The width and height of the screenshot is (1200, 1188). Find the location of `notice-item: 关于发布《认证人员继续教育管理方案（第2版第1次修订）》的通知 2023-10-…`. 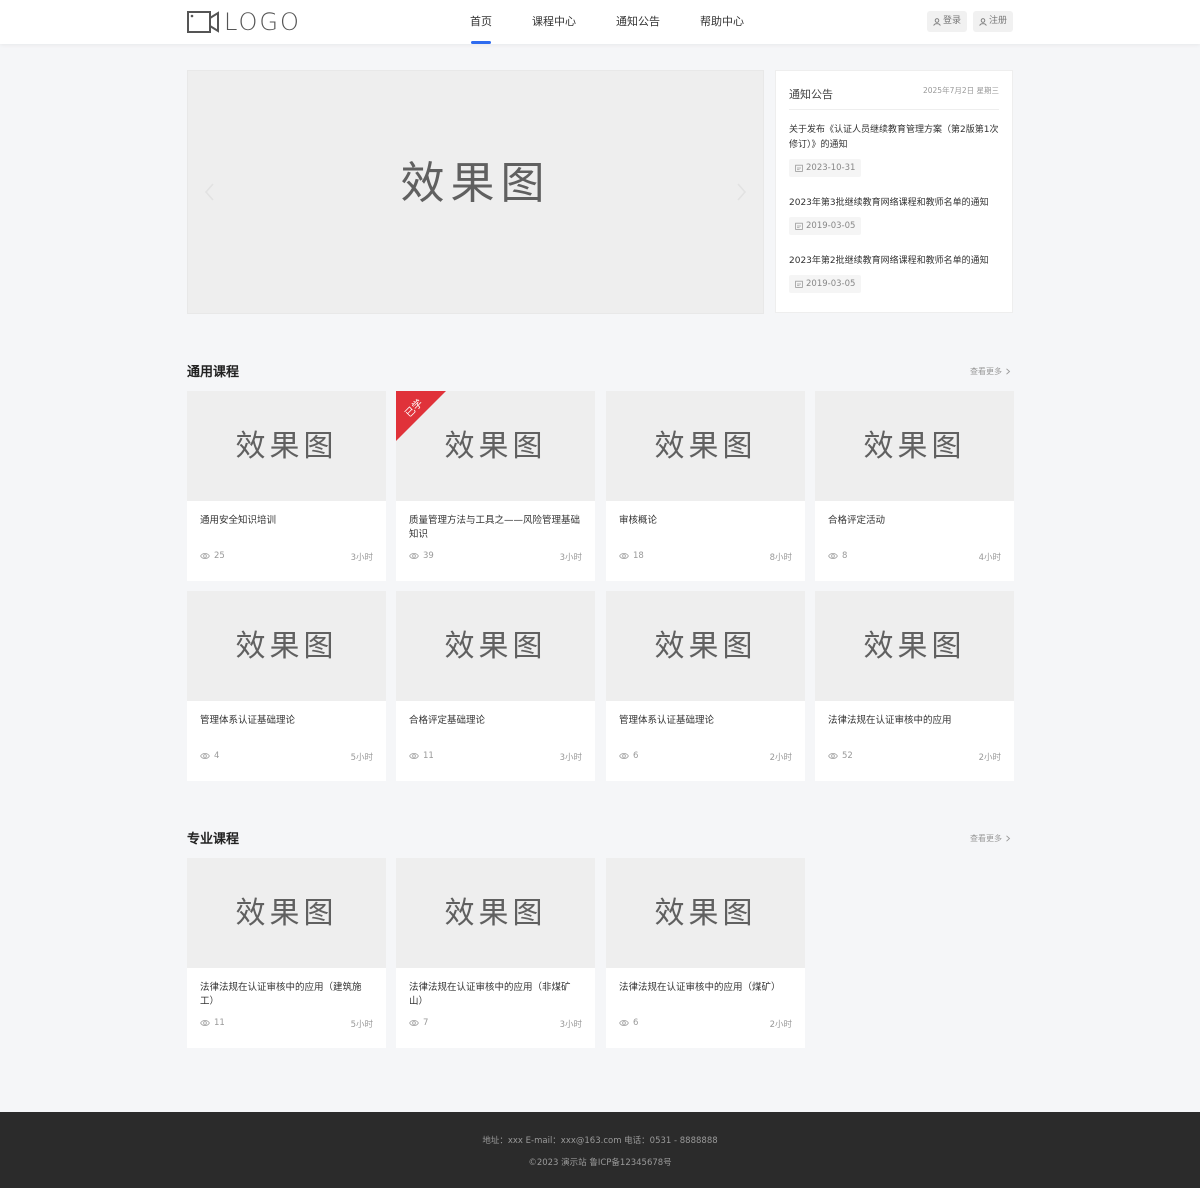

notice-item: 关于发布《认证人员继续教育管理方案（第2版第1次修订）》的通知 2023-10-… is located at coordinates (895, 150).